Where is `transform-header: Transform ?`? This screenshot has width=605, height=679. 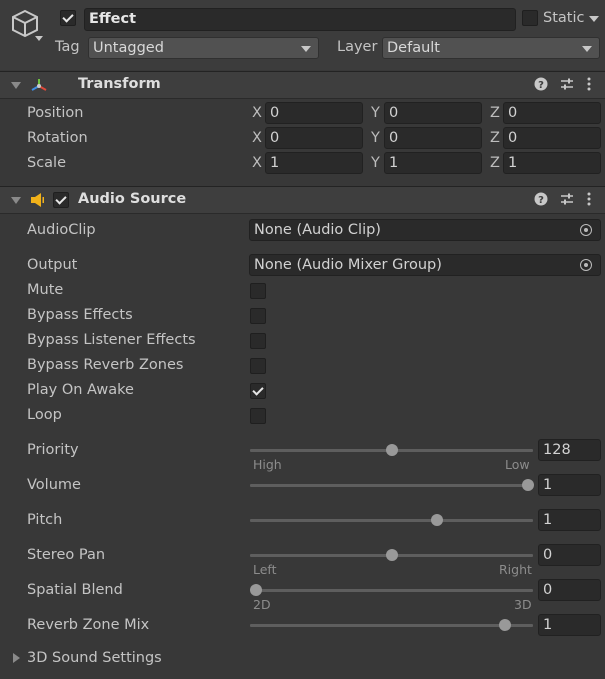
transform-header: Transform ? is located at coordinates (302, 85).